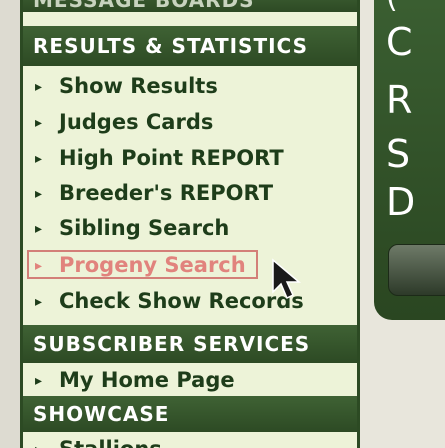 Image resolution: width=445 pixels, height=448 pixels. What do you see at coordinates (399, 42) in the screenshot?
I see `right-panel-line-1: C` at bounding box center [399, 42].